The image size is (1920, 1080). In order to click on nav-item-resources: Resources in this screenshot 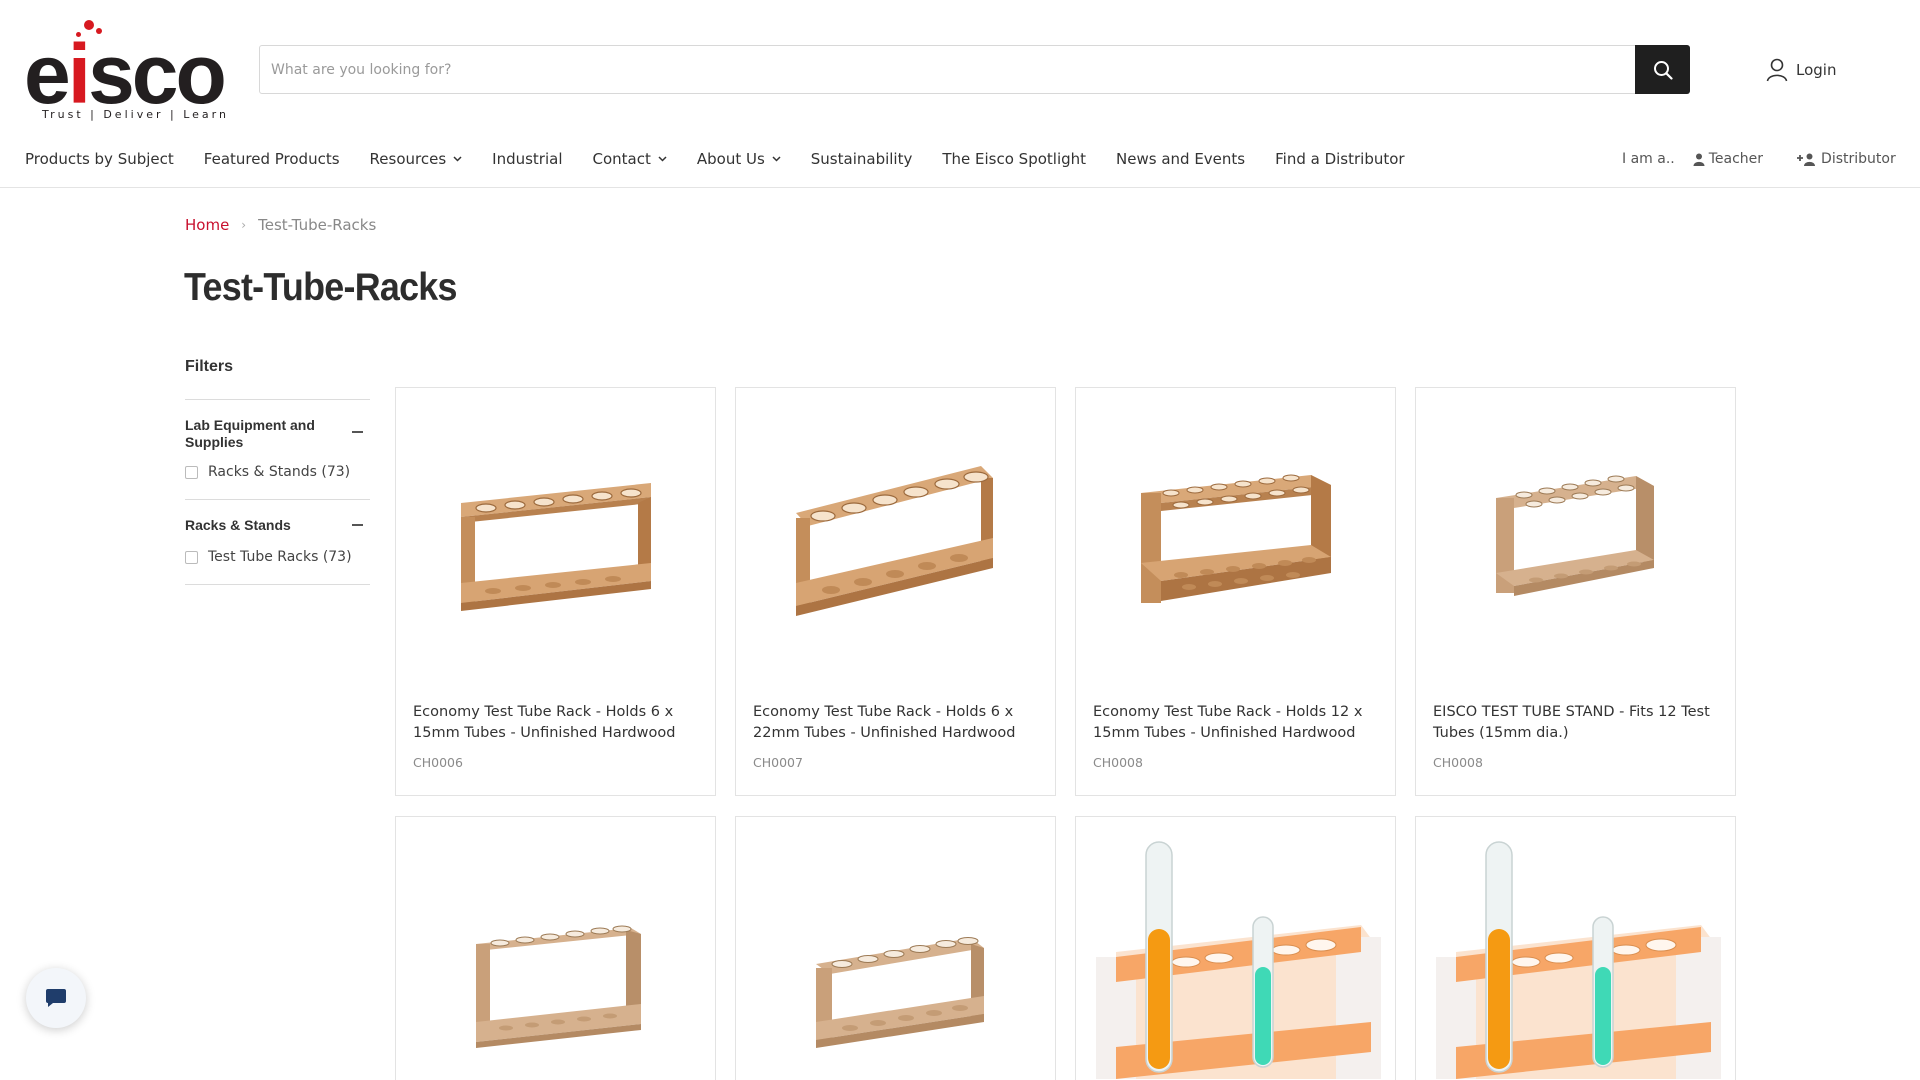, I will do `click(416, 159)`.